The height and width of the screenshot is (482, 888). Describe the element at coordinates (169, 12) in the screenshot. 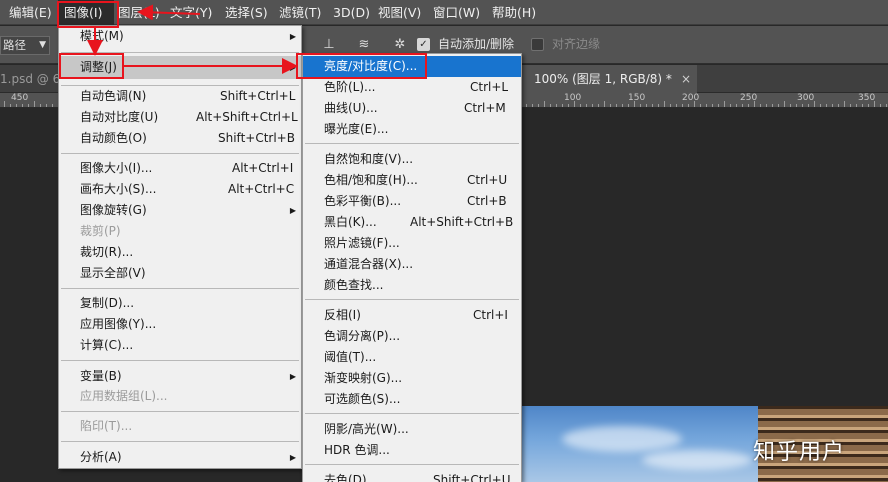

I see `annotation-arrow` at that location.